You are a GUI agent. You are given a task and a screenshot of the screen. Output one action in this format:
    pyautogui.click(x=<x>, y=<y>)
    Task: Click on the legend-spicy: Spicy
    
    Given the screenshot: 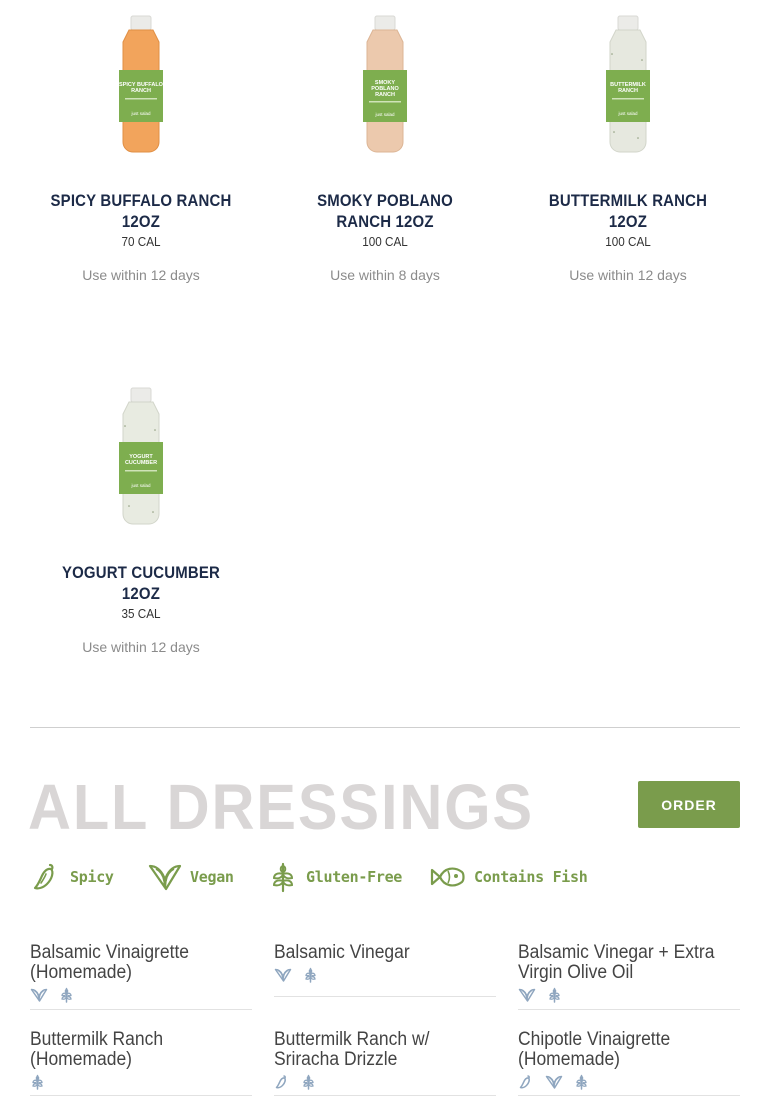 What is the action you would take?
    pyautogui.click(x=72, y=877)
    